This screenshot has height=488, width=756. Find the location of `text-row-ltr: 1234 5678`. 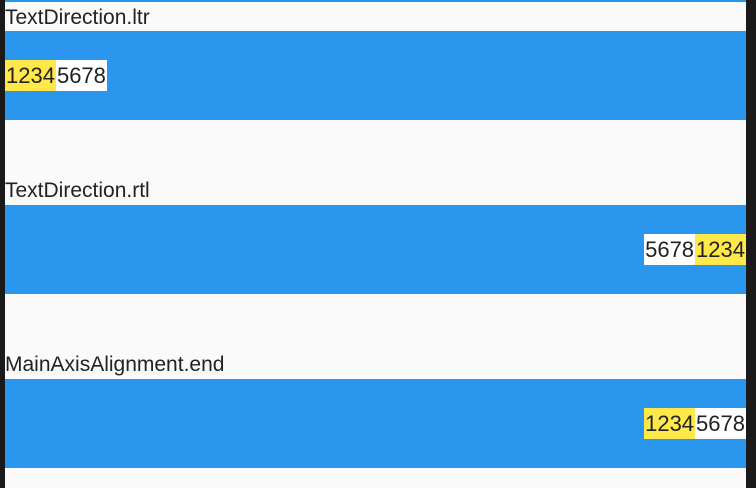

text-row-ltr: 1234 5678 is located at coordinates (56, 75).